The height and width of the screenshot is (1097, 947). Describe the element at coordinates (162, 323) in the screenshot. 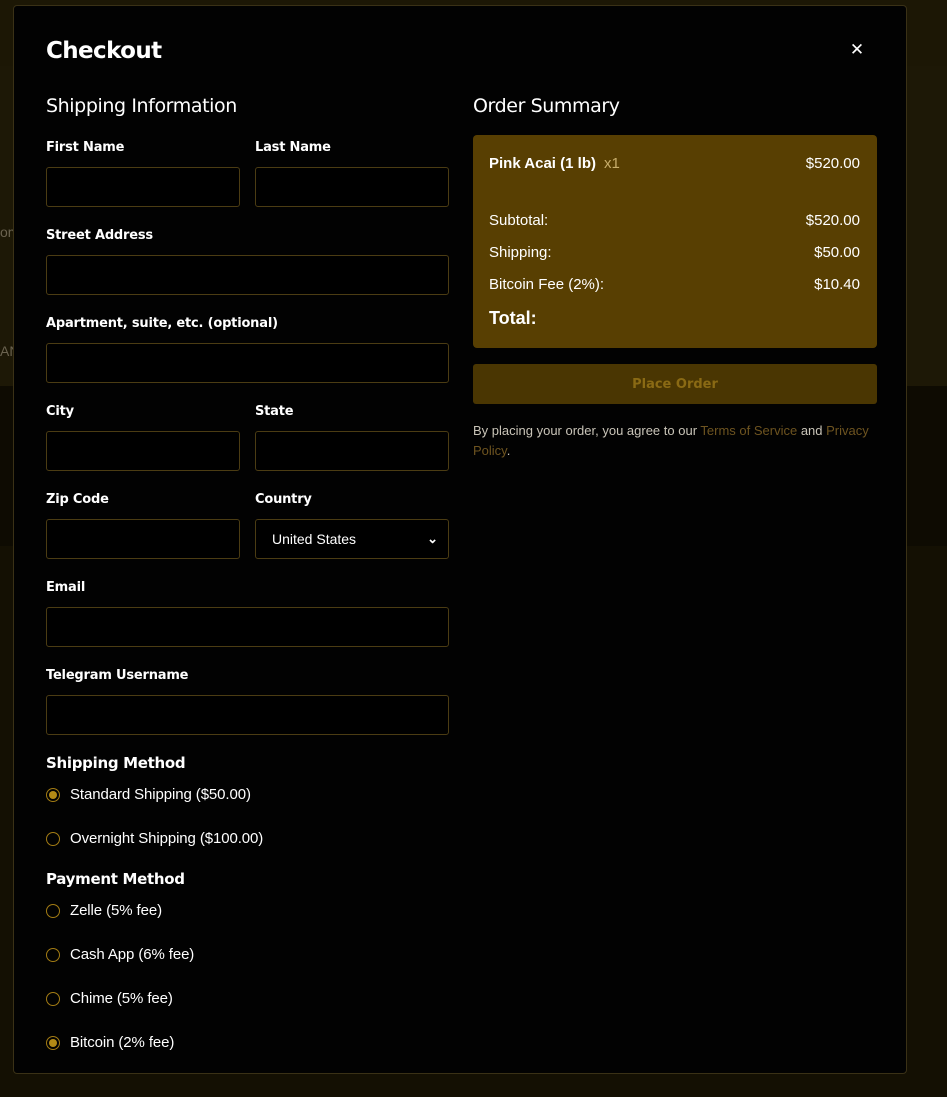

I see `apartment-label: Apartment, suite, etc. (optional)` at that location.